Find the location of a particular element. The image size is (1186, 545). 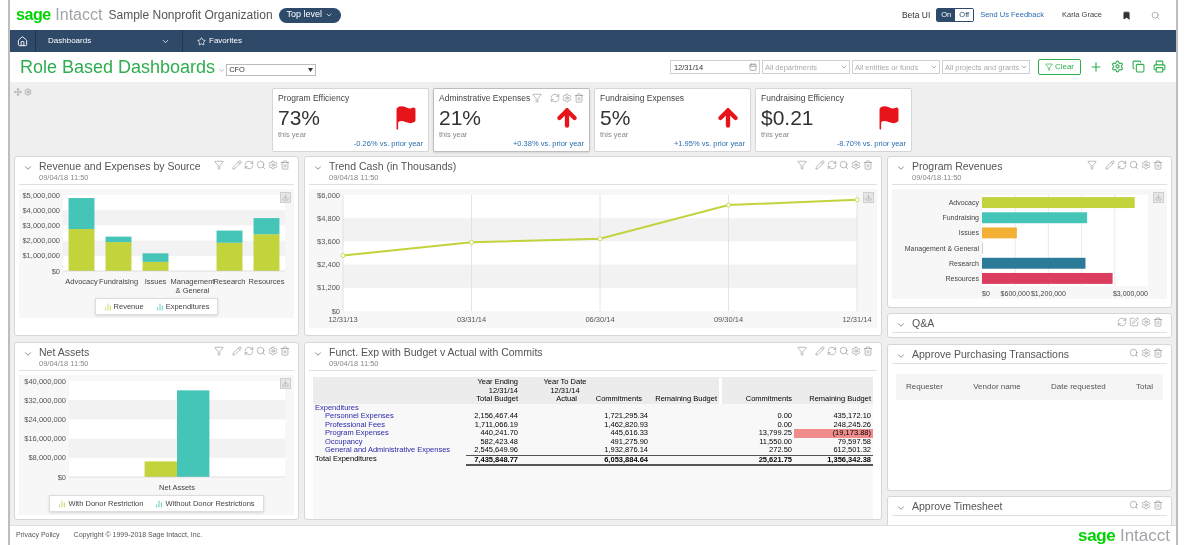

kpi-value: $0.21 is located at coordinates (787, 118).